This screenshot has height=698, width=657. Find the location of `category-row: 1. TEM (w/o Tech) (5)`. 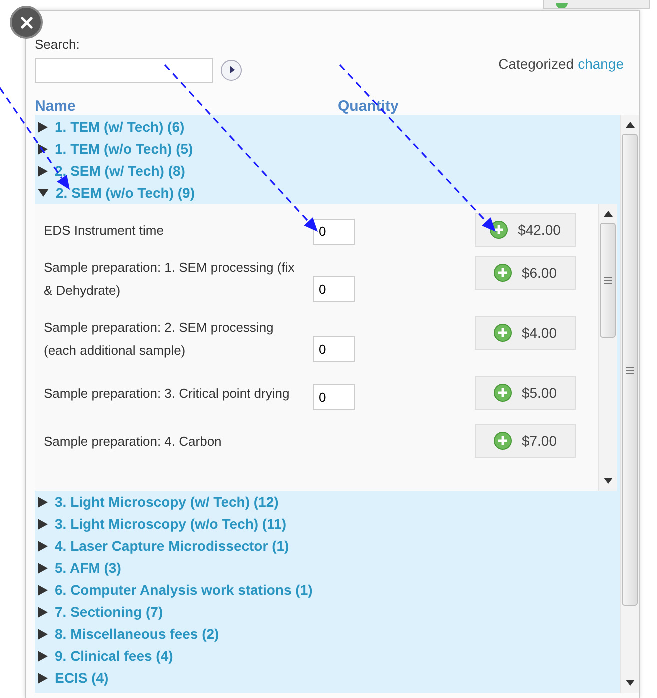

category-row: 1. TEM (w/o Tech) (5) is located at coordinates (114, 149).